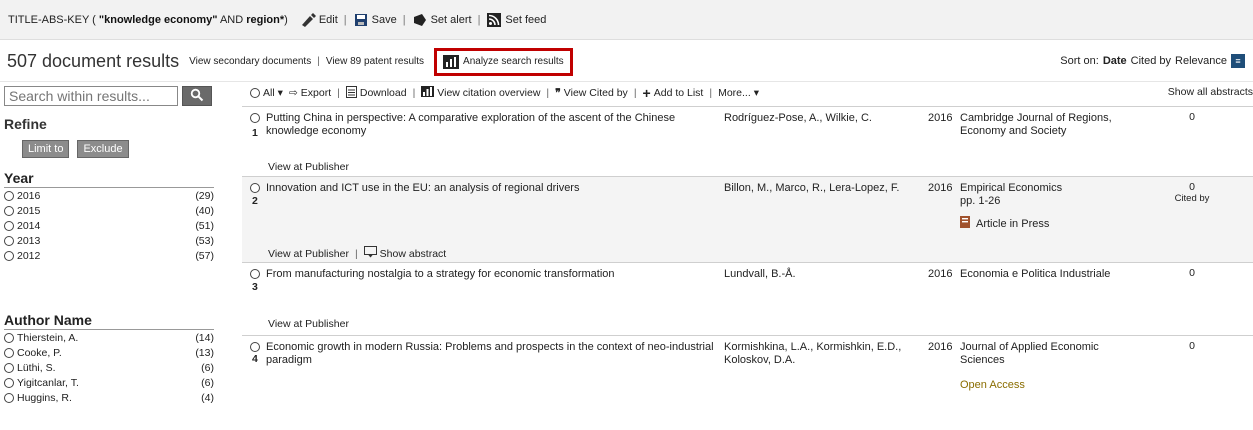 The height and width of the screenshot is (430, 1253). I want to click on result-authors: Billon, M., Marco, R., Lera-Lopez, F., so click(819, 188).